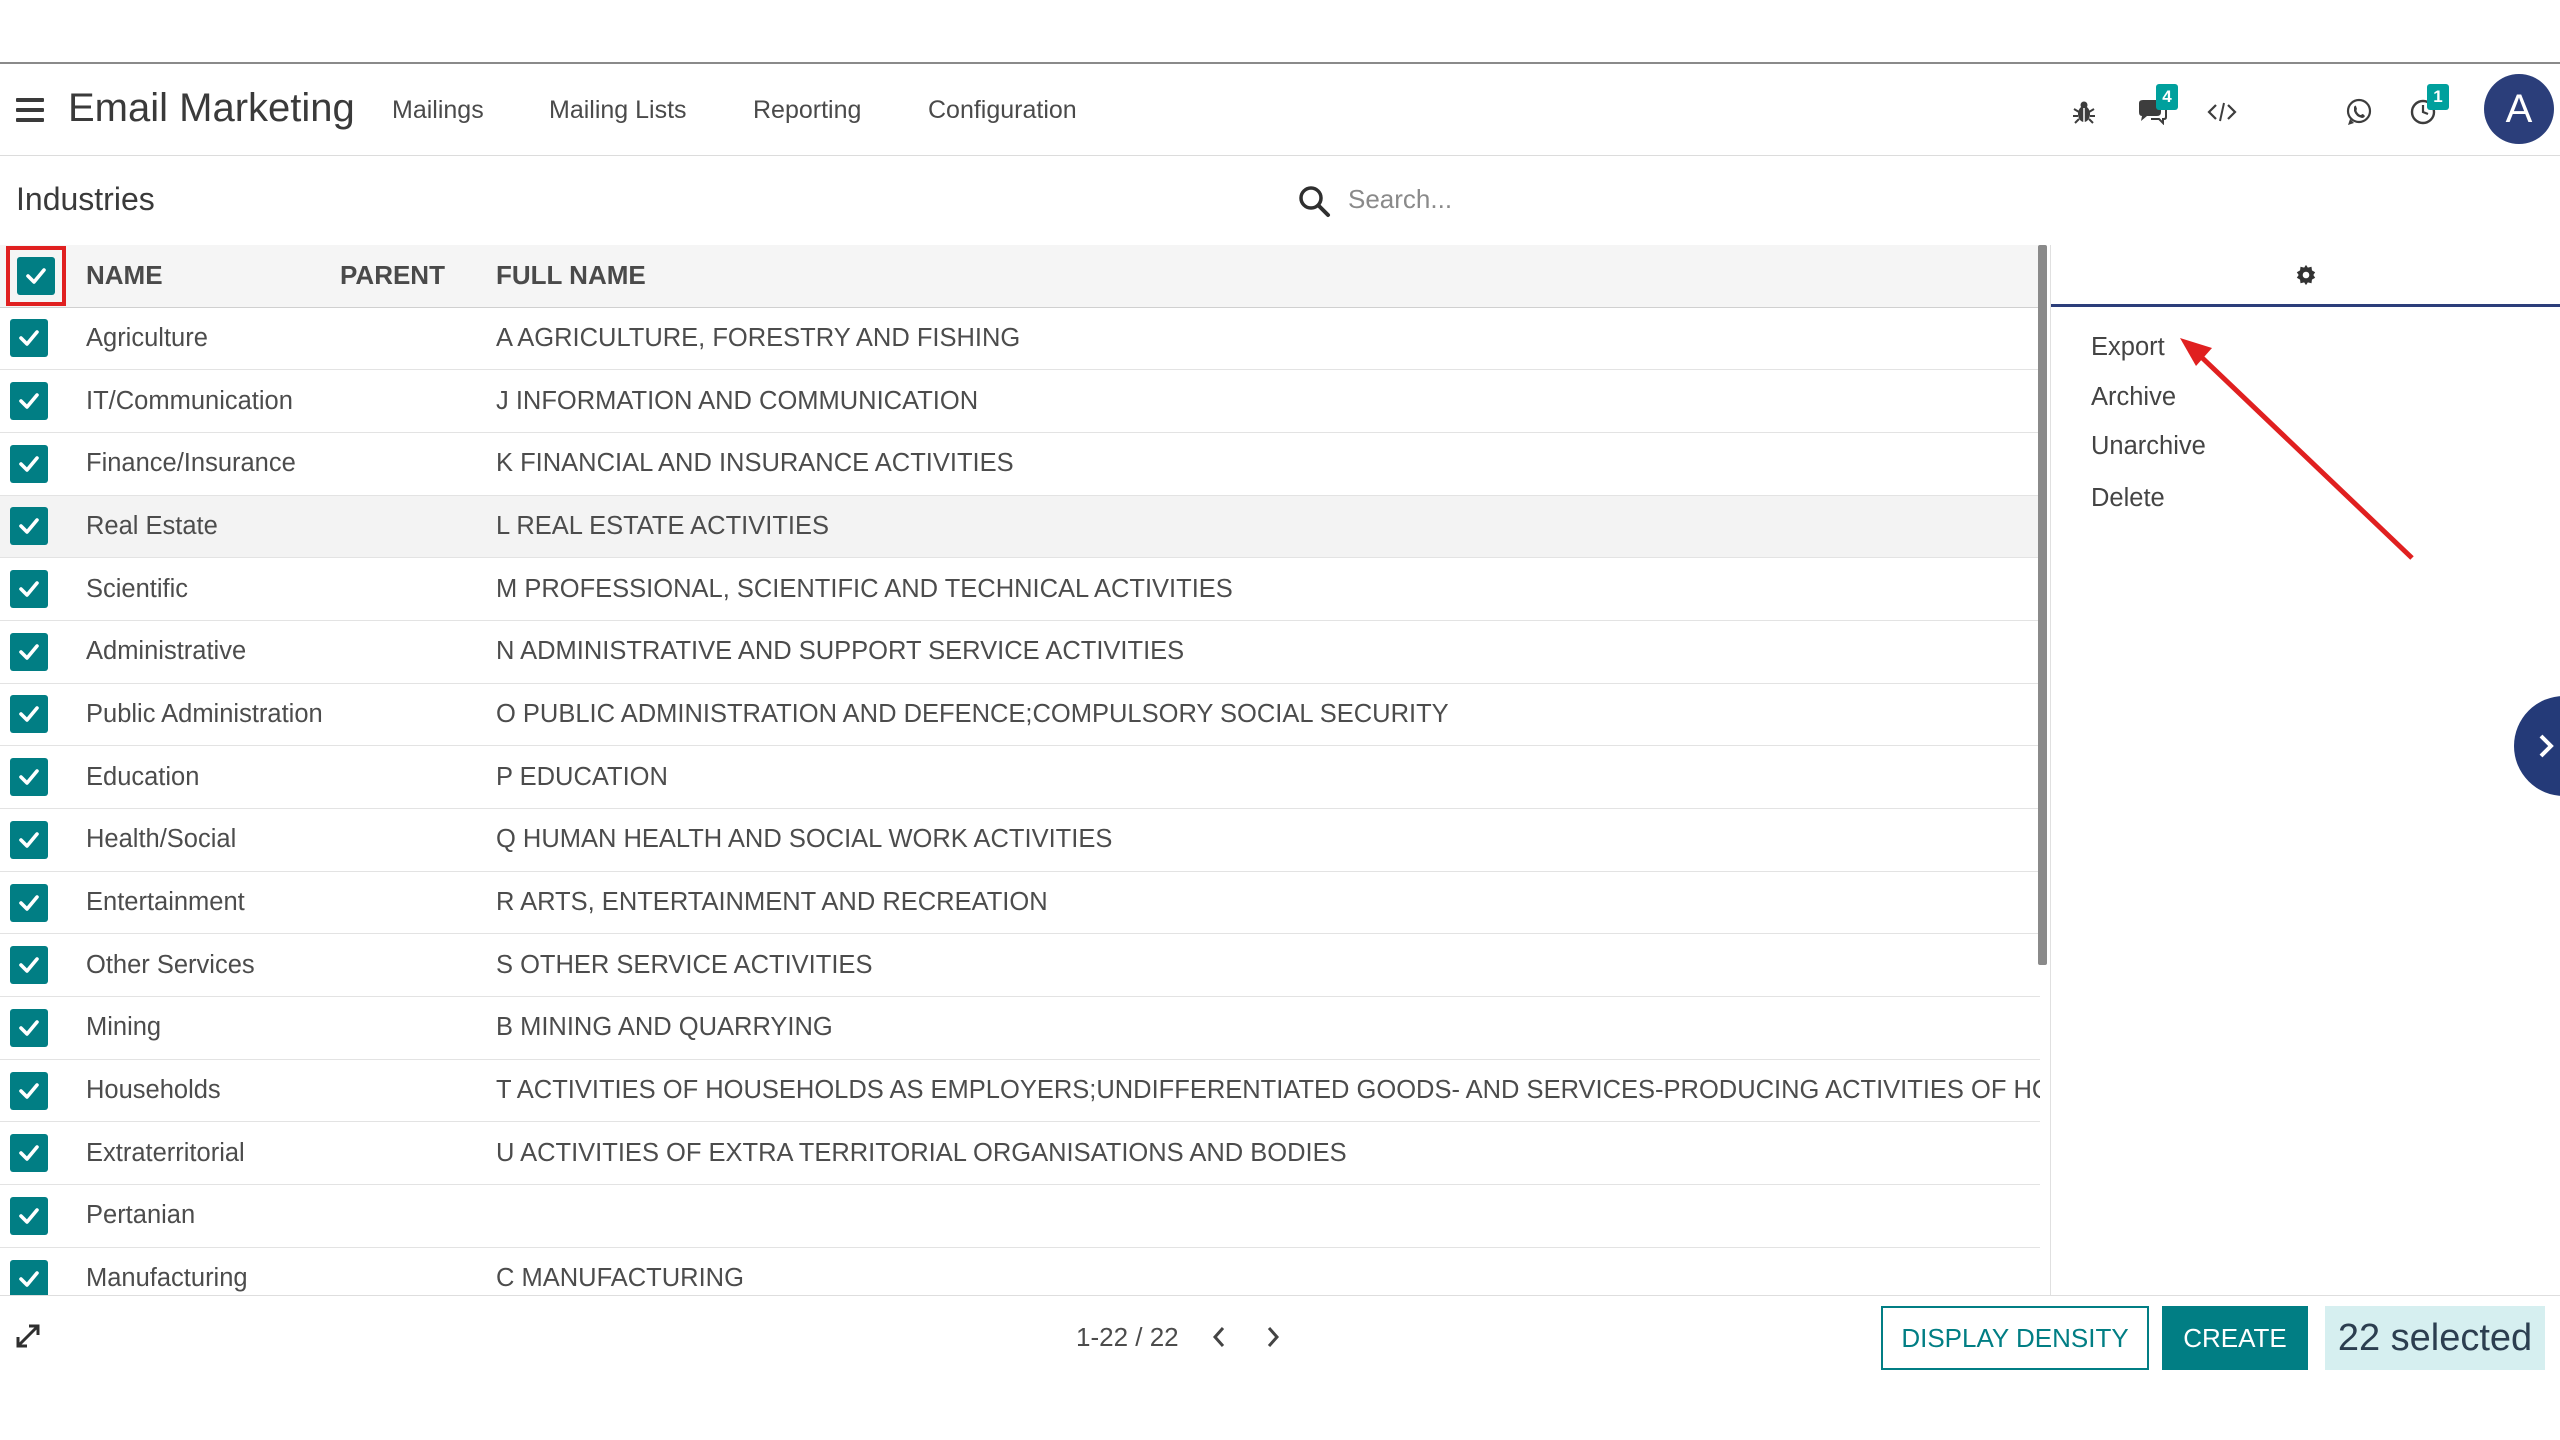 This screenshot has width=2560, height=1440. Describe the element at coordinates (1273, 1337) in the screenshot. I see `pager-next-button` at that location.